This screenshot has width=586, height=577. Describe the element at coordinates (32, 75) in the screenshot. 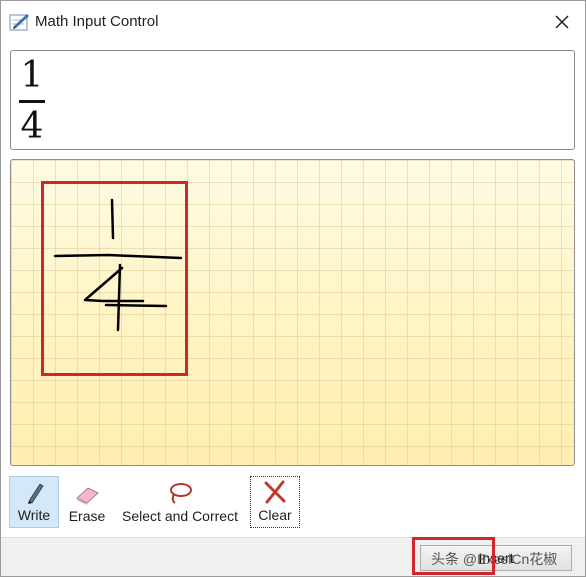

I see `fraction-numerator: 1` at that location.